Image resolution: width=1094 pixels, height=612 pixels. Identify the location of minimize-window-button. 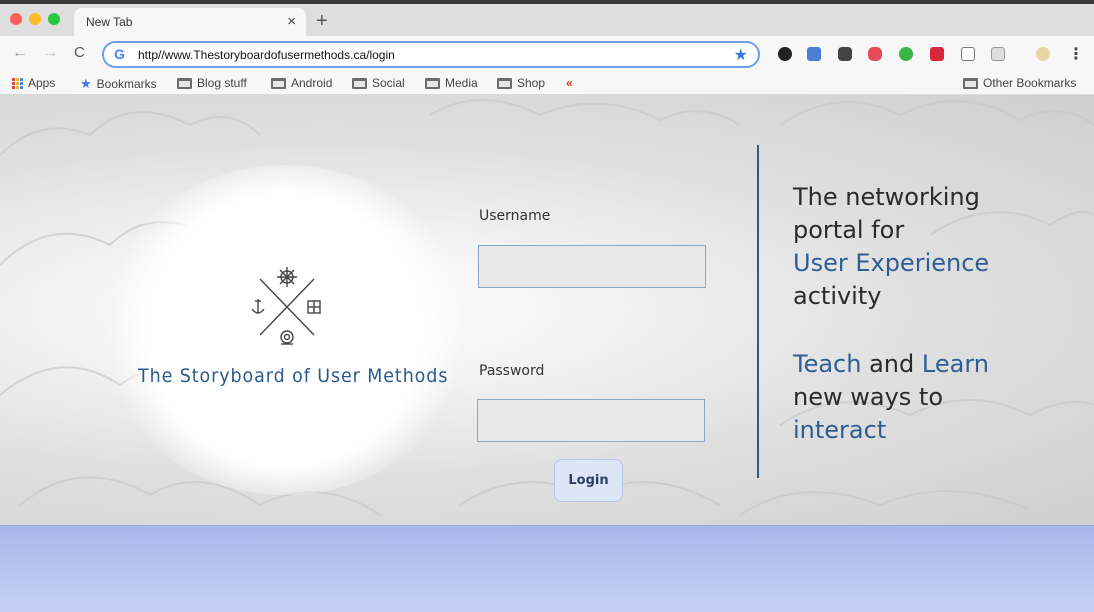
(35, 19).